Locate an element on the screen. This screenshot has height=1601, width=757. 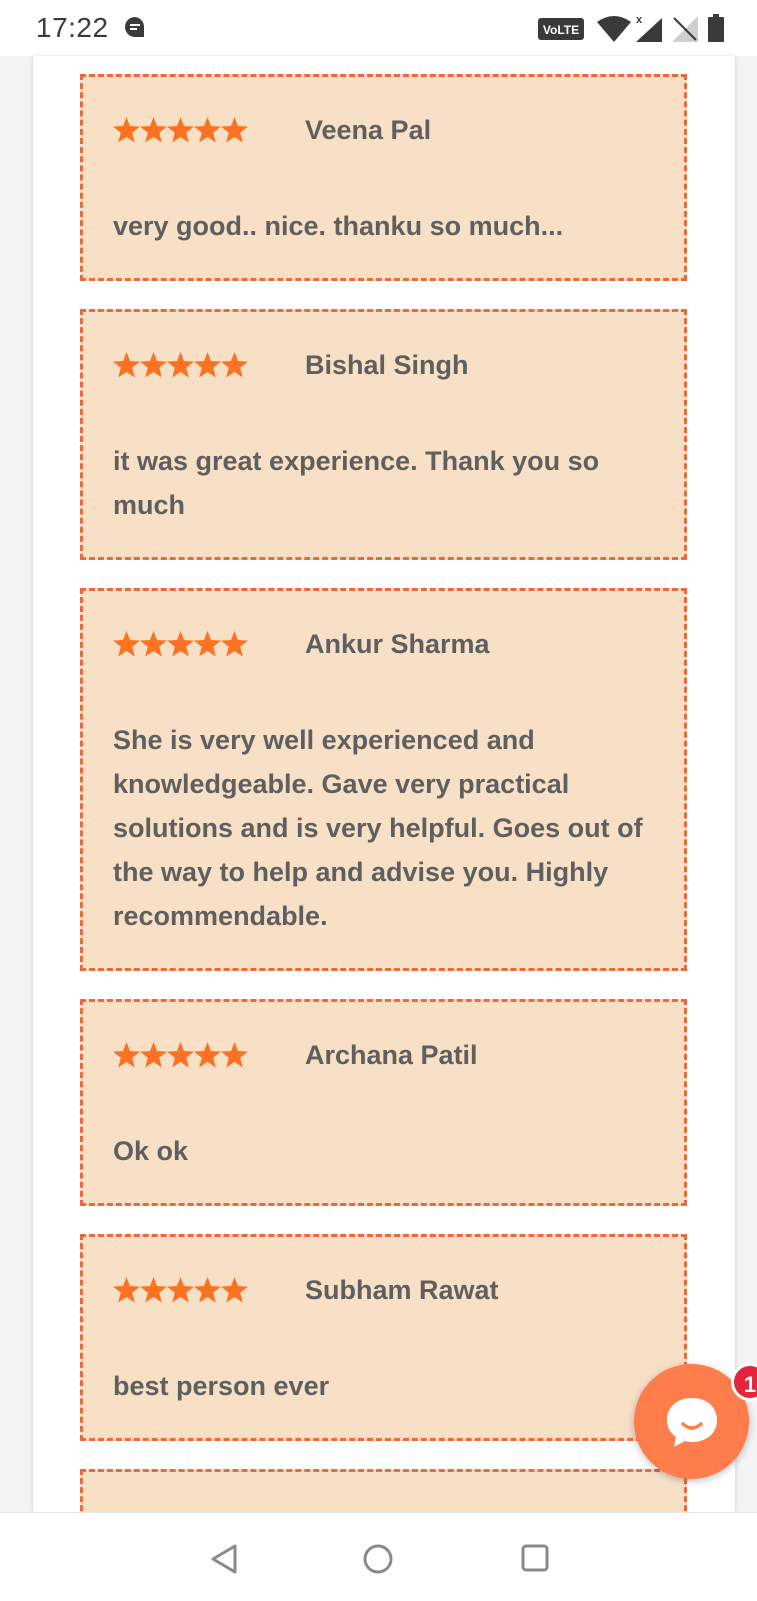
system-nav-bar is located at coordinates (378, 1556).